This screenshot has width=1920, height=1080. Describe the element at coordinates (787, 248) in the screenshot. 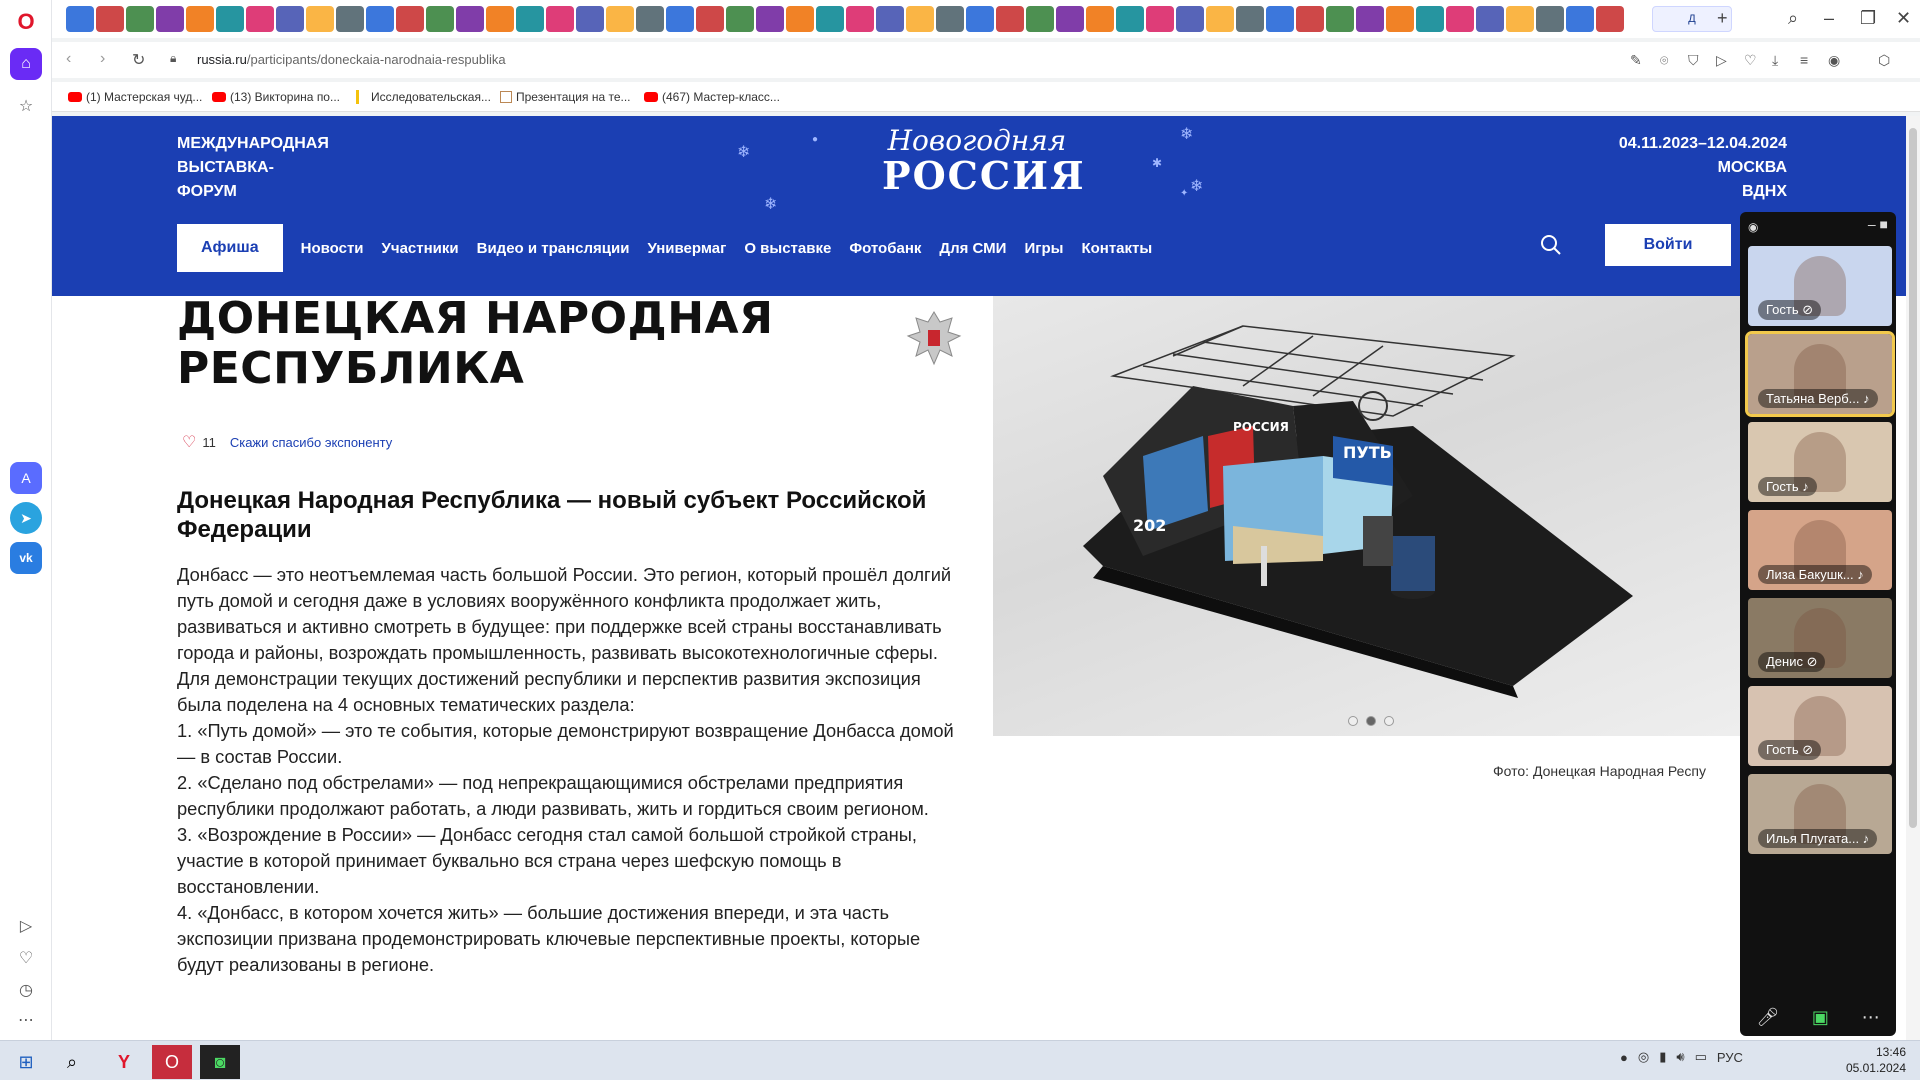

I see `nav-item-about: О выставке` at that location.